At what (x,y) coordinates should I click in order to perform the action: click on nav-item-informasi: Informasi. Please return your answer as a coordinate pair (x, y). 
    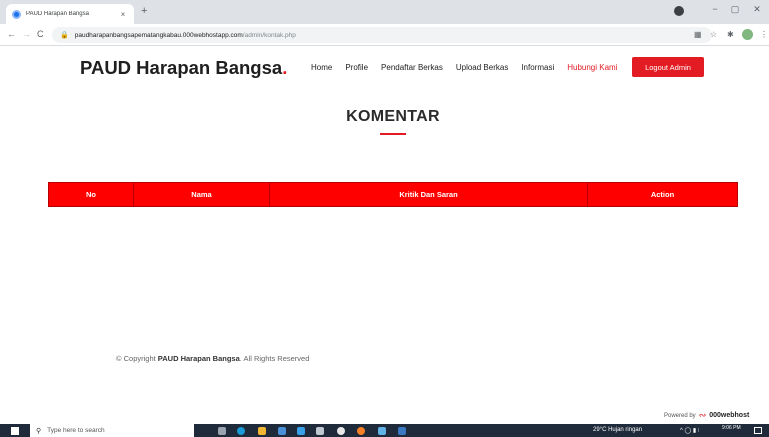
    Looking at the image, I should click on (537, 67).